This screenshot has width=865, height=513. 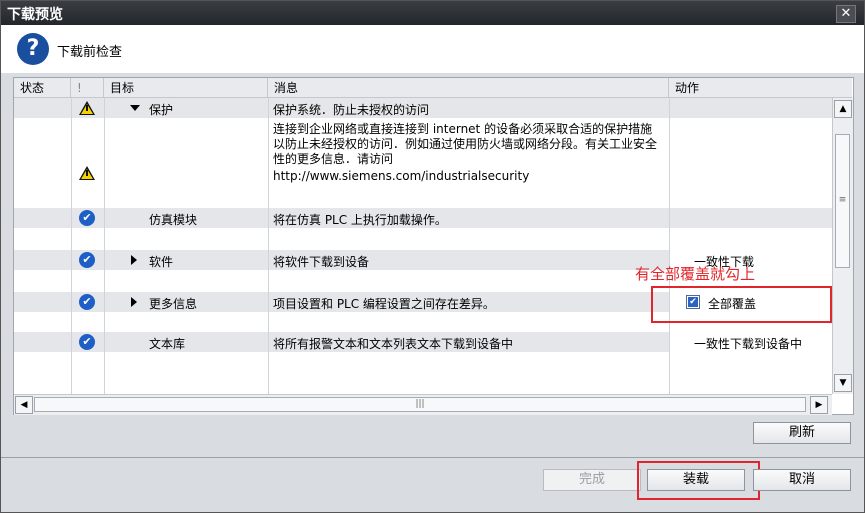 I want to click on vertical-scroll-thumb: ≡, so click(x=842, y=201).